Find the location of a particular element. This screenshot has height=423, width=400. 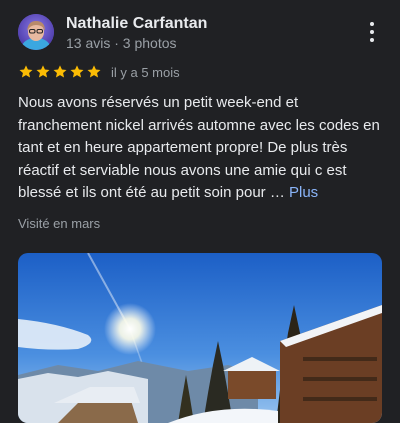

star-rating is located at coordinates (60, 72).